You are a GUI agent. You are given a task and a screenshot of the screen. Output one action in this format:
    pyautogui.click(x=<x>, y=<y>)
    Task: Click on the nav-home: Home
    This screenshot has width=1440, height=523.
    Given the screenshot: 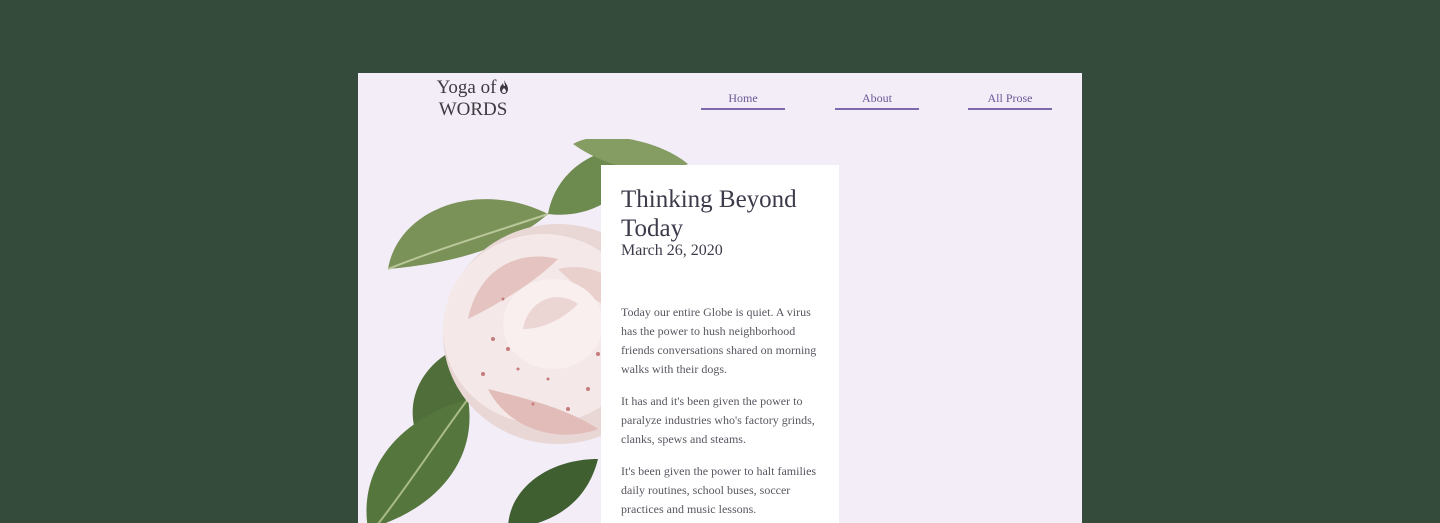 What is the action you would take?
    pyautogui.click(x=743, y=100)
    